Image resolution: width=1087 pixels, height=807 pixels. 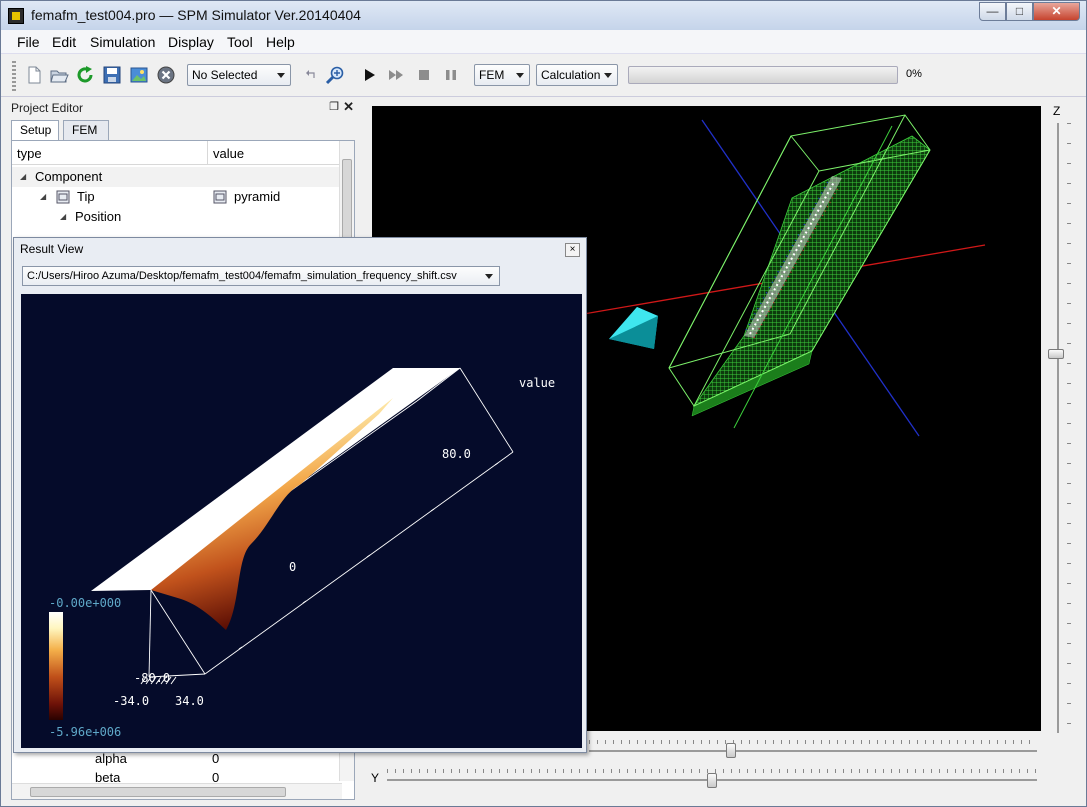 What do you see at coordinates (1019, 11) in the screenshot?
I see `maximize-button: □` at bounding box center [1019, 11].